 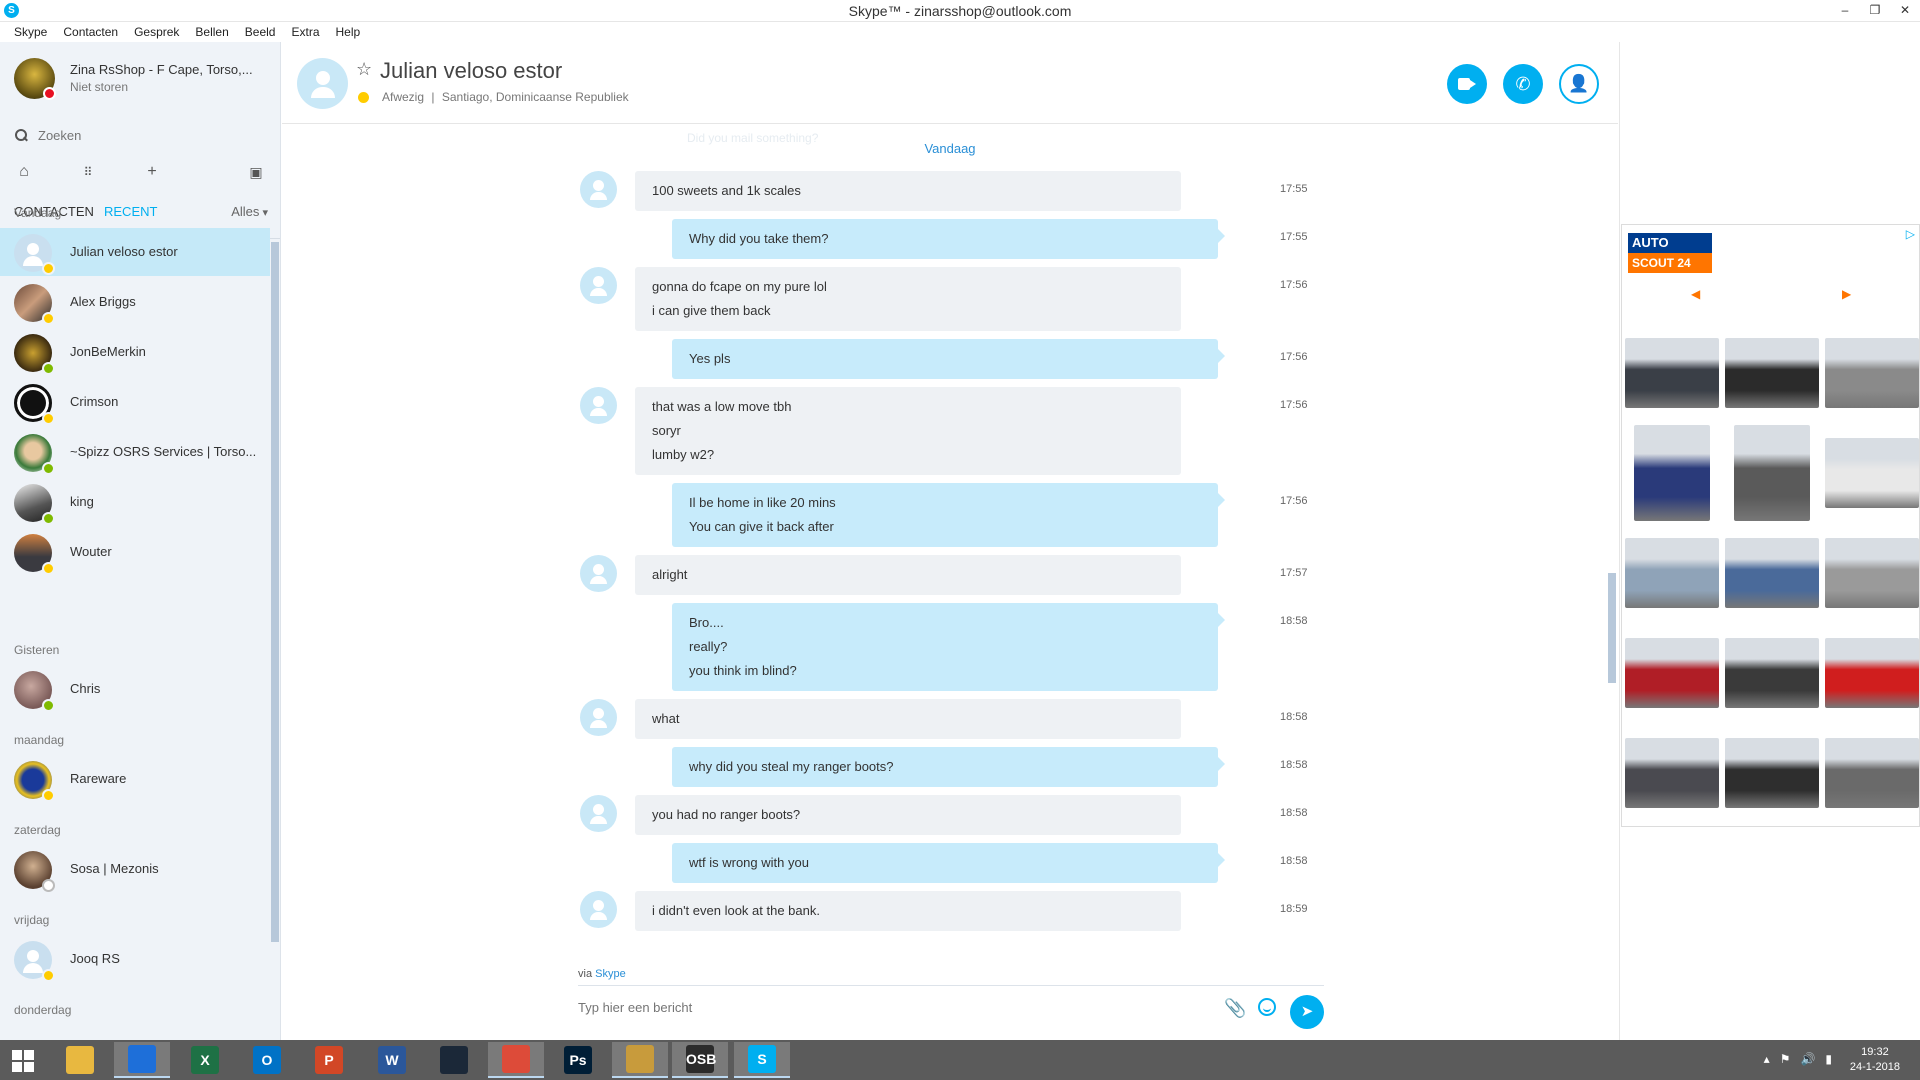 I want to click on taskbar-item: Ps, so click(x=578, y=1060).